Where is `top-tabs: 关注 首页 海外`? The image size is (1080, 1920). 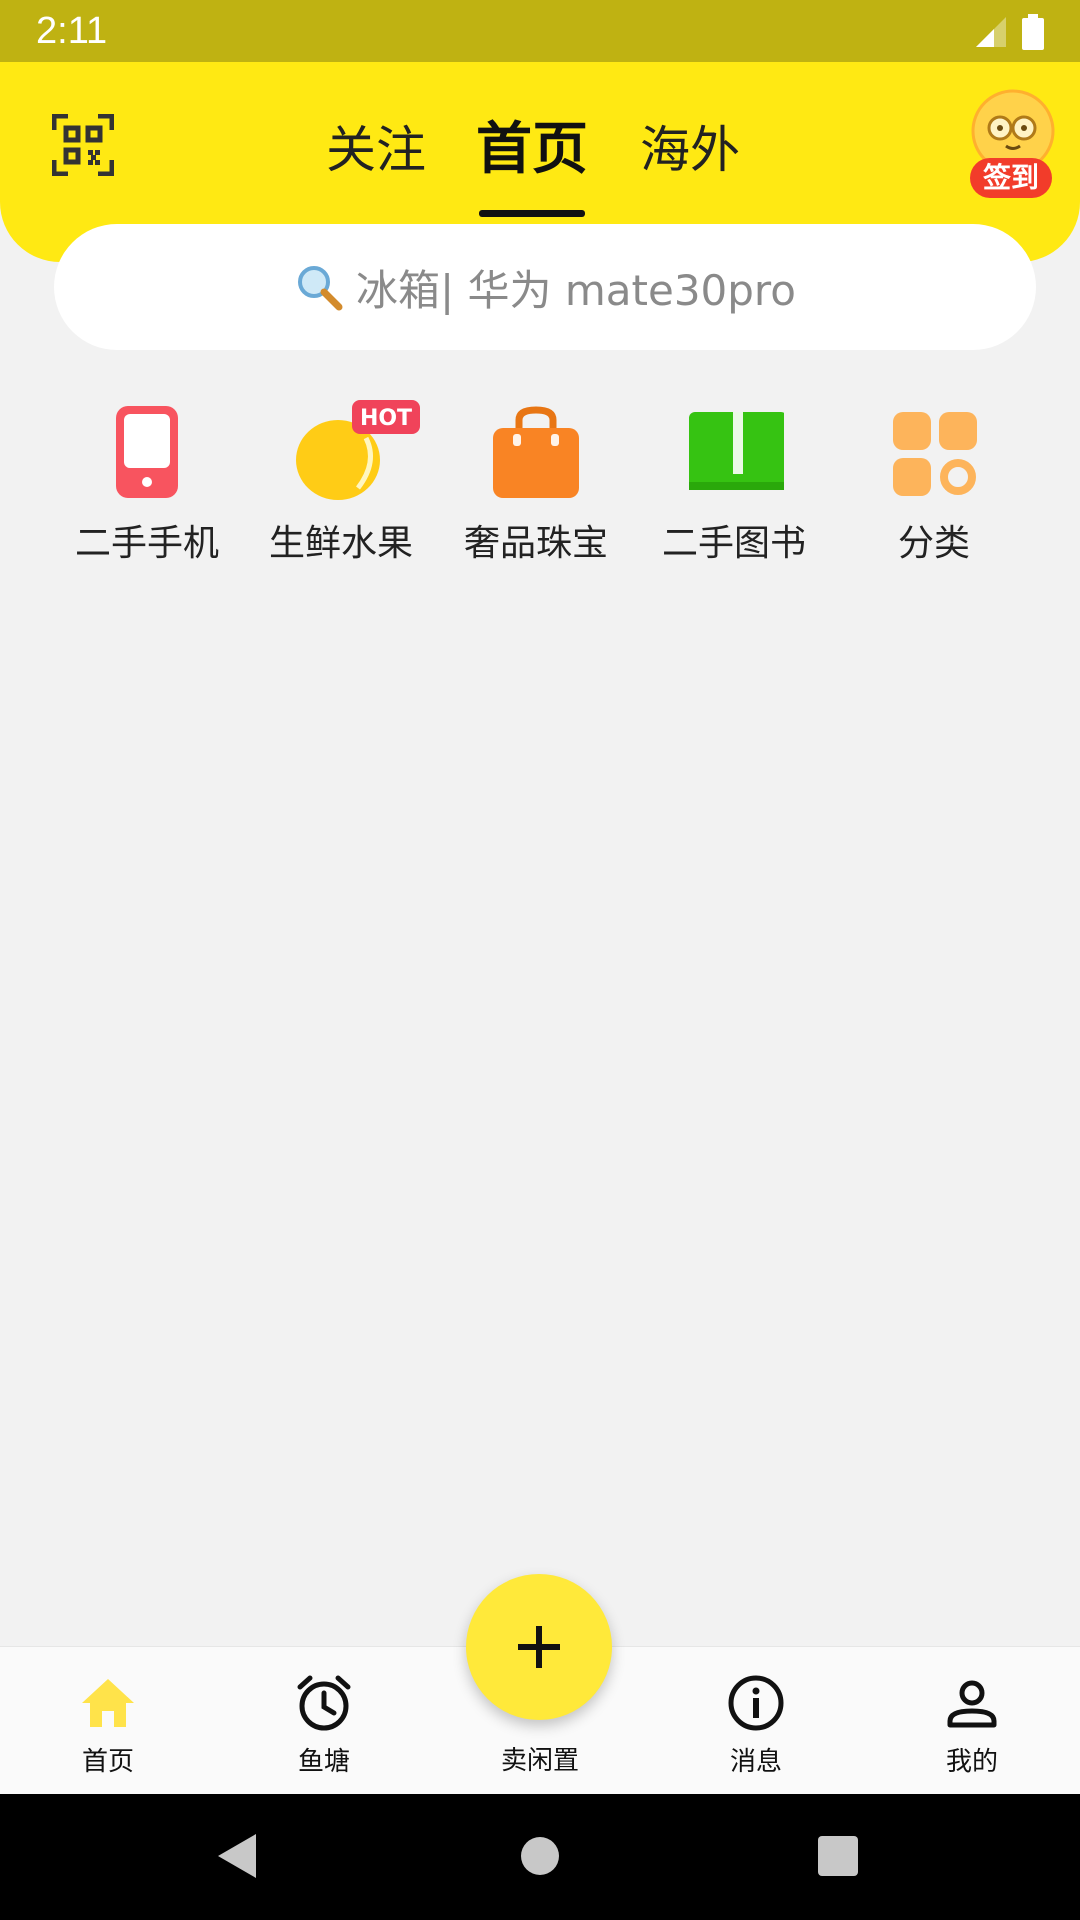 top-tabs: 关注 首页 海外 is located at coordinates (540, 158).